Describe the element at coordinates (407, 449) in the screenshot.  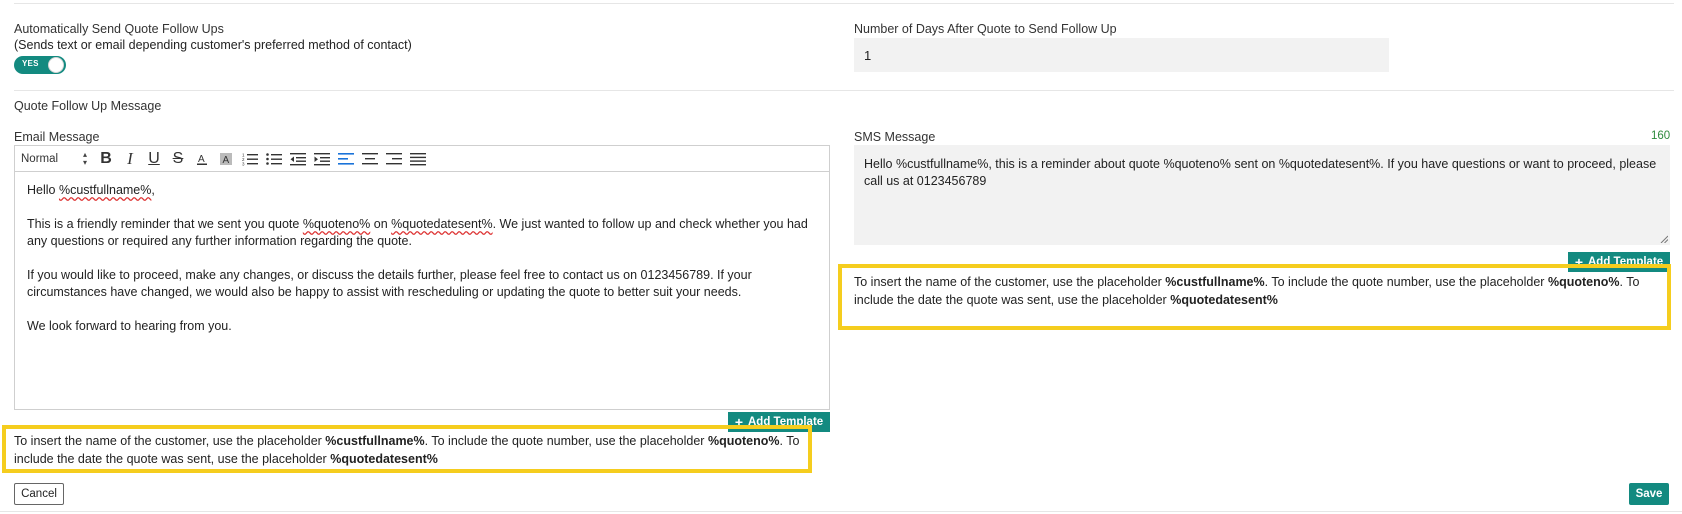
I see `email-hint-highlight` at that location.